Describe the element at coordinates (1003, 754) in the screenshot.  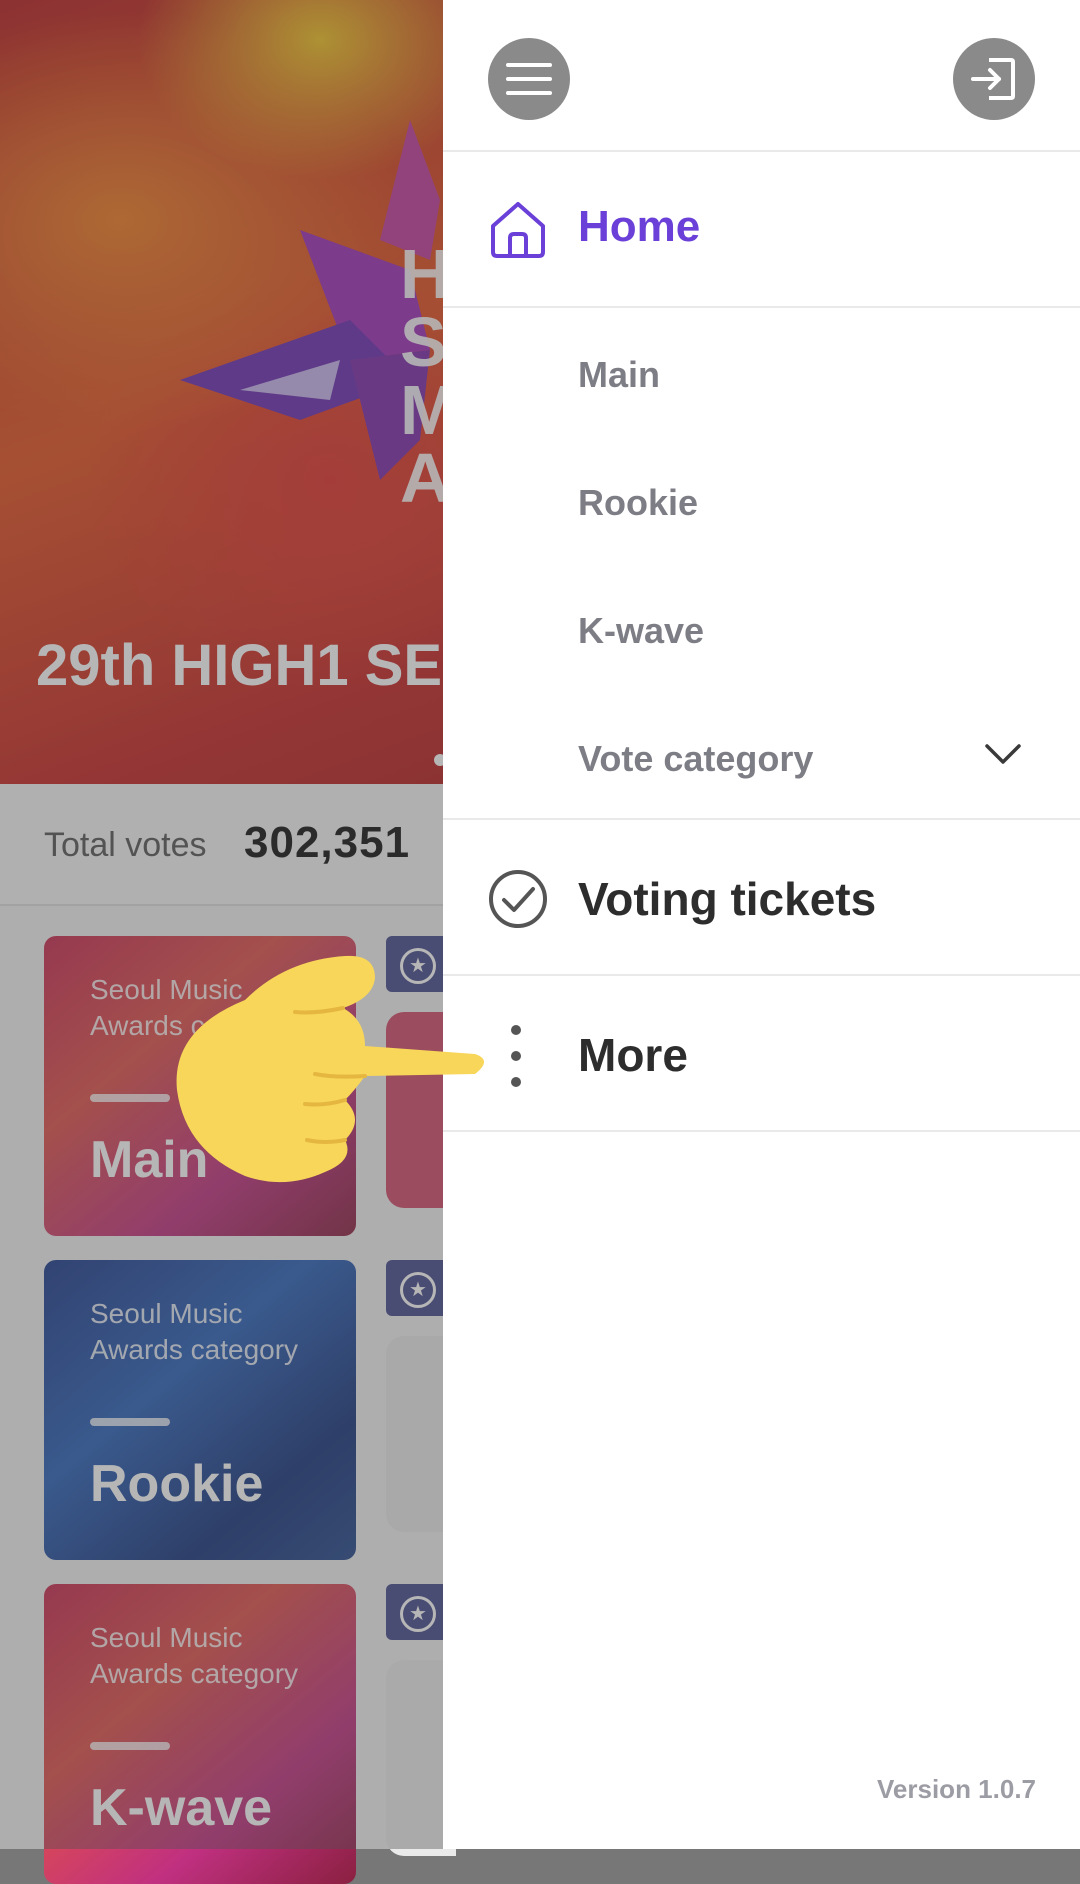
I see `chevron-down-icon` at that location.